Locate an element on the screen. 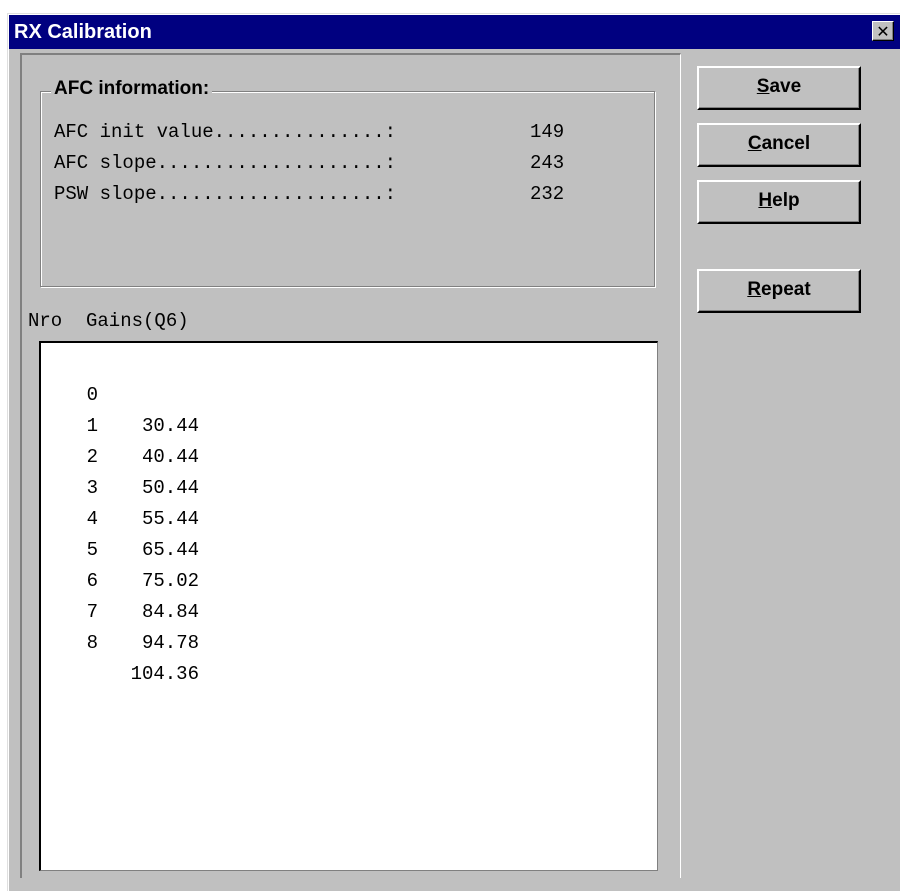  list-item-gain: 94.78 is located at coordinates (170, 643).